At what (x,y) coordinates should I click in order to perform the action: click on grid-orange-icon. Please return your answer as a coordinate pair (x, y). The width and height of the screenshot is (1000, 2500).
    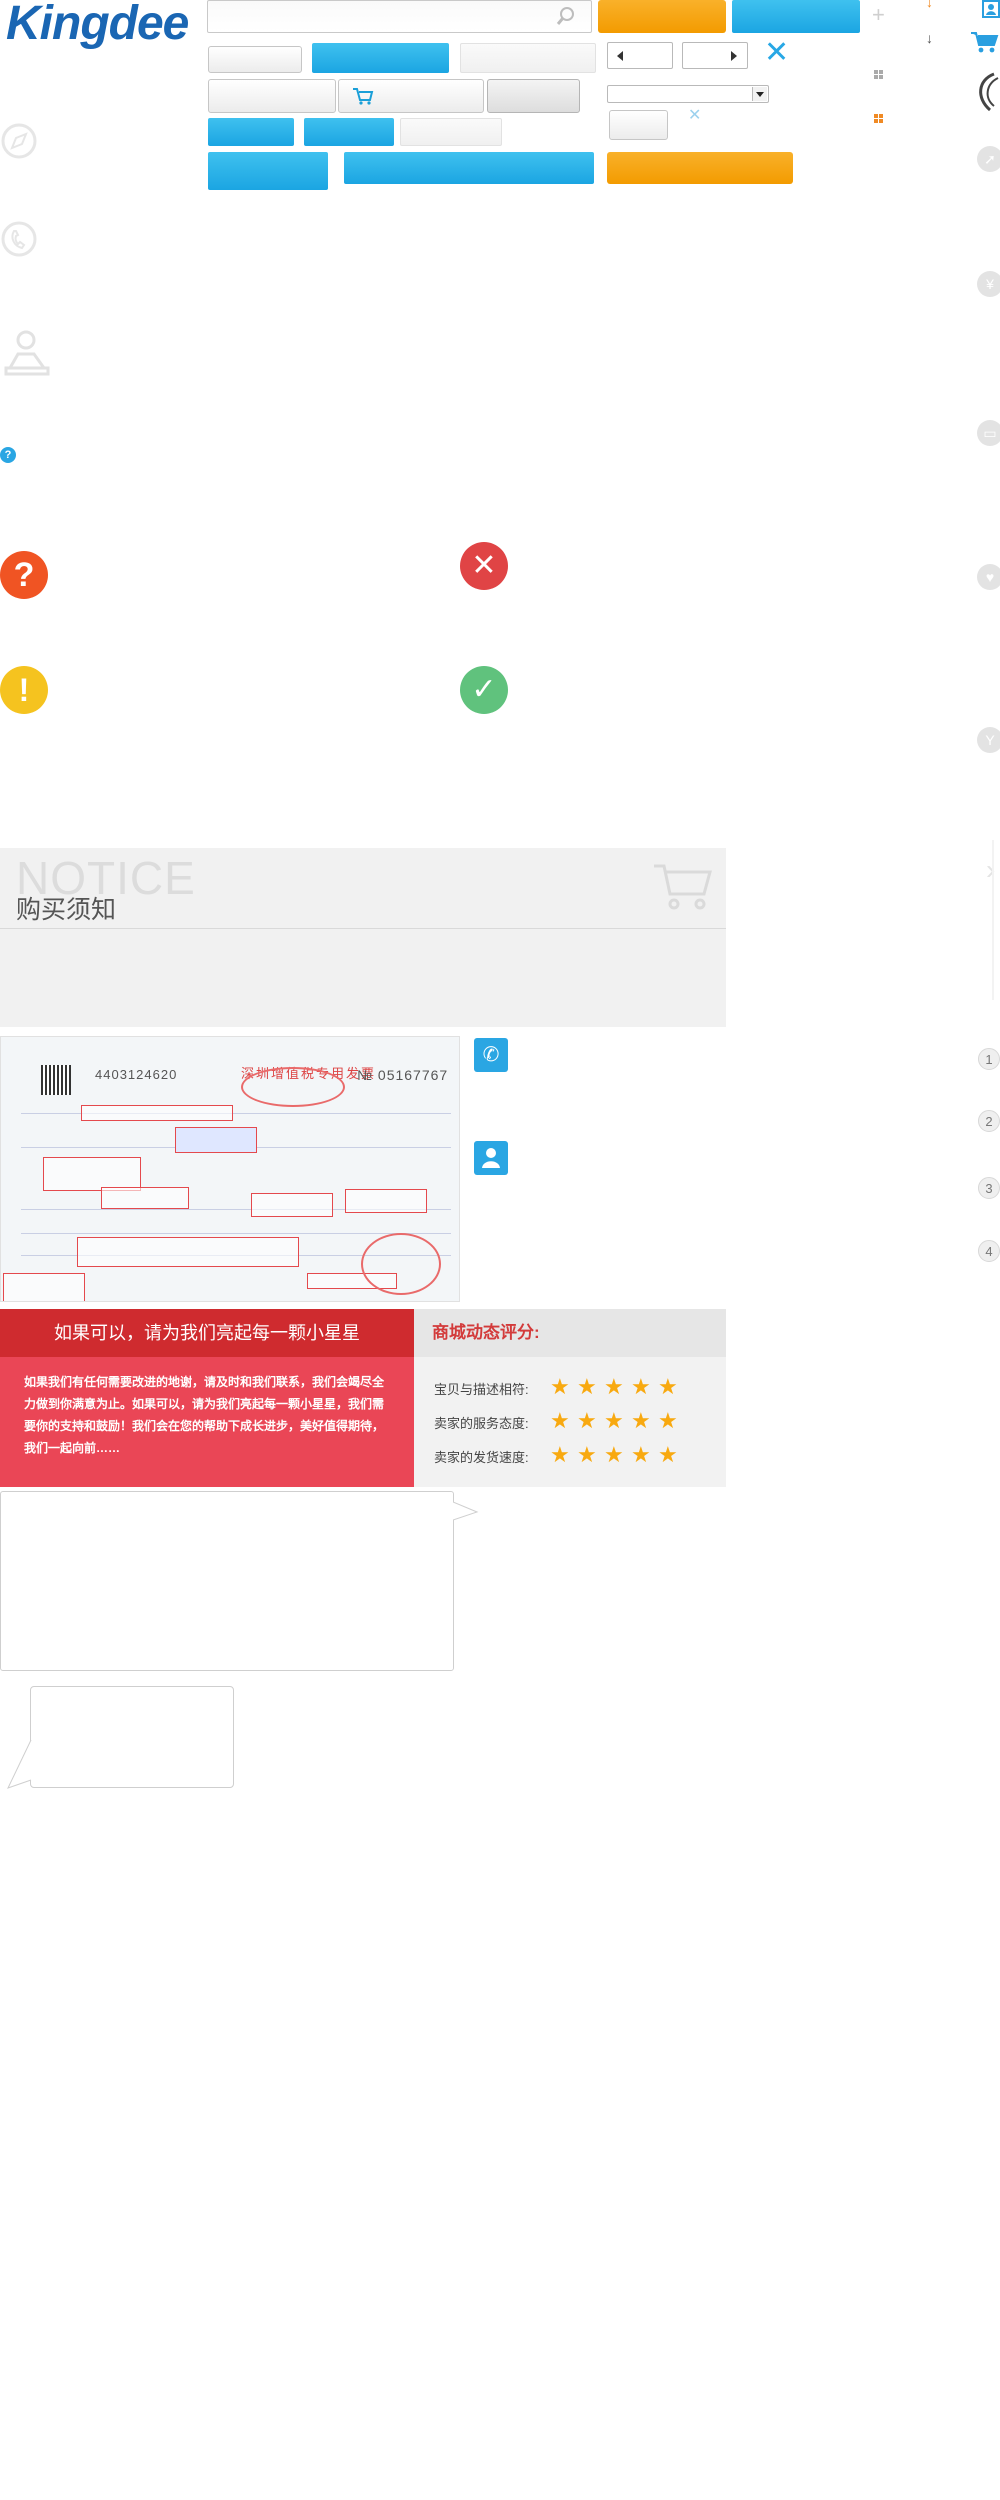
    Looking at the image, I should click on (878, 118).